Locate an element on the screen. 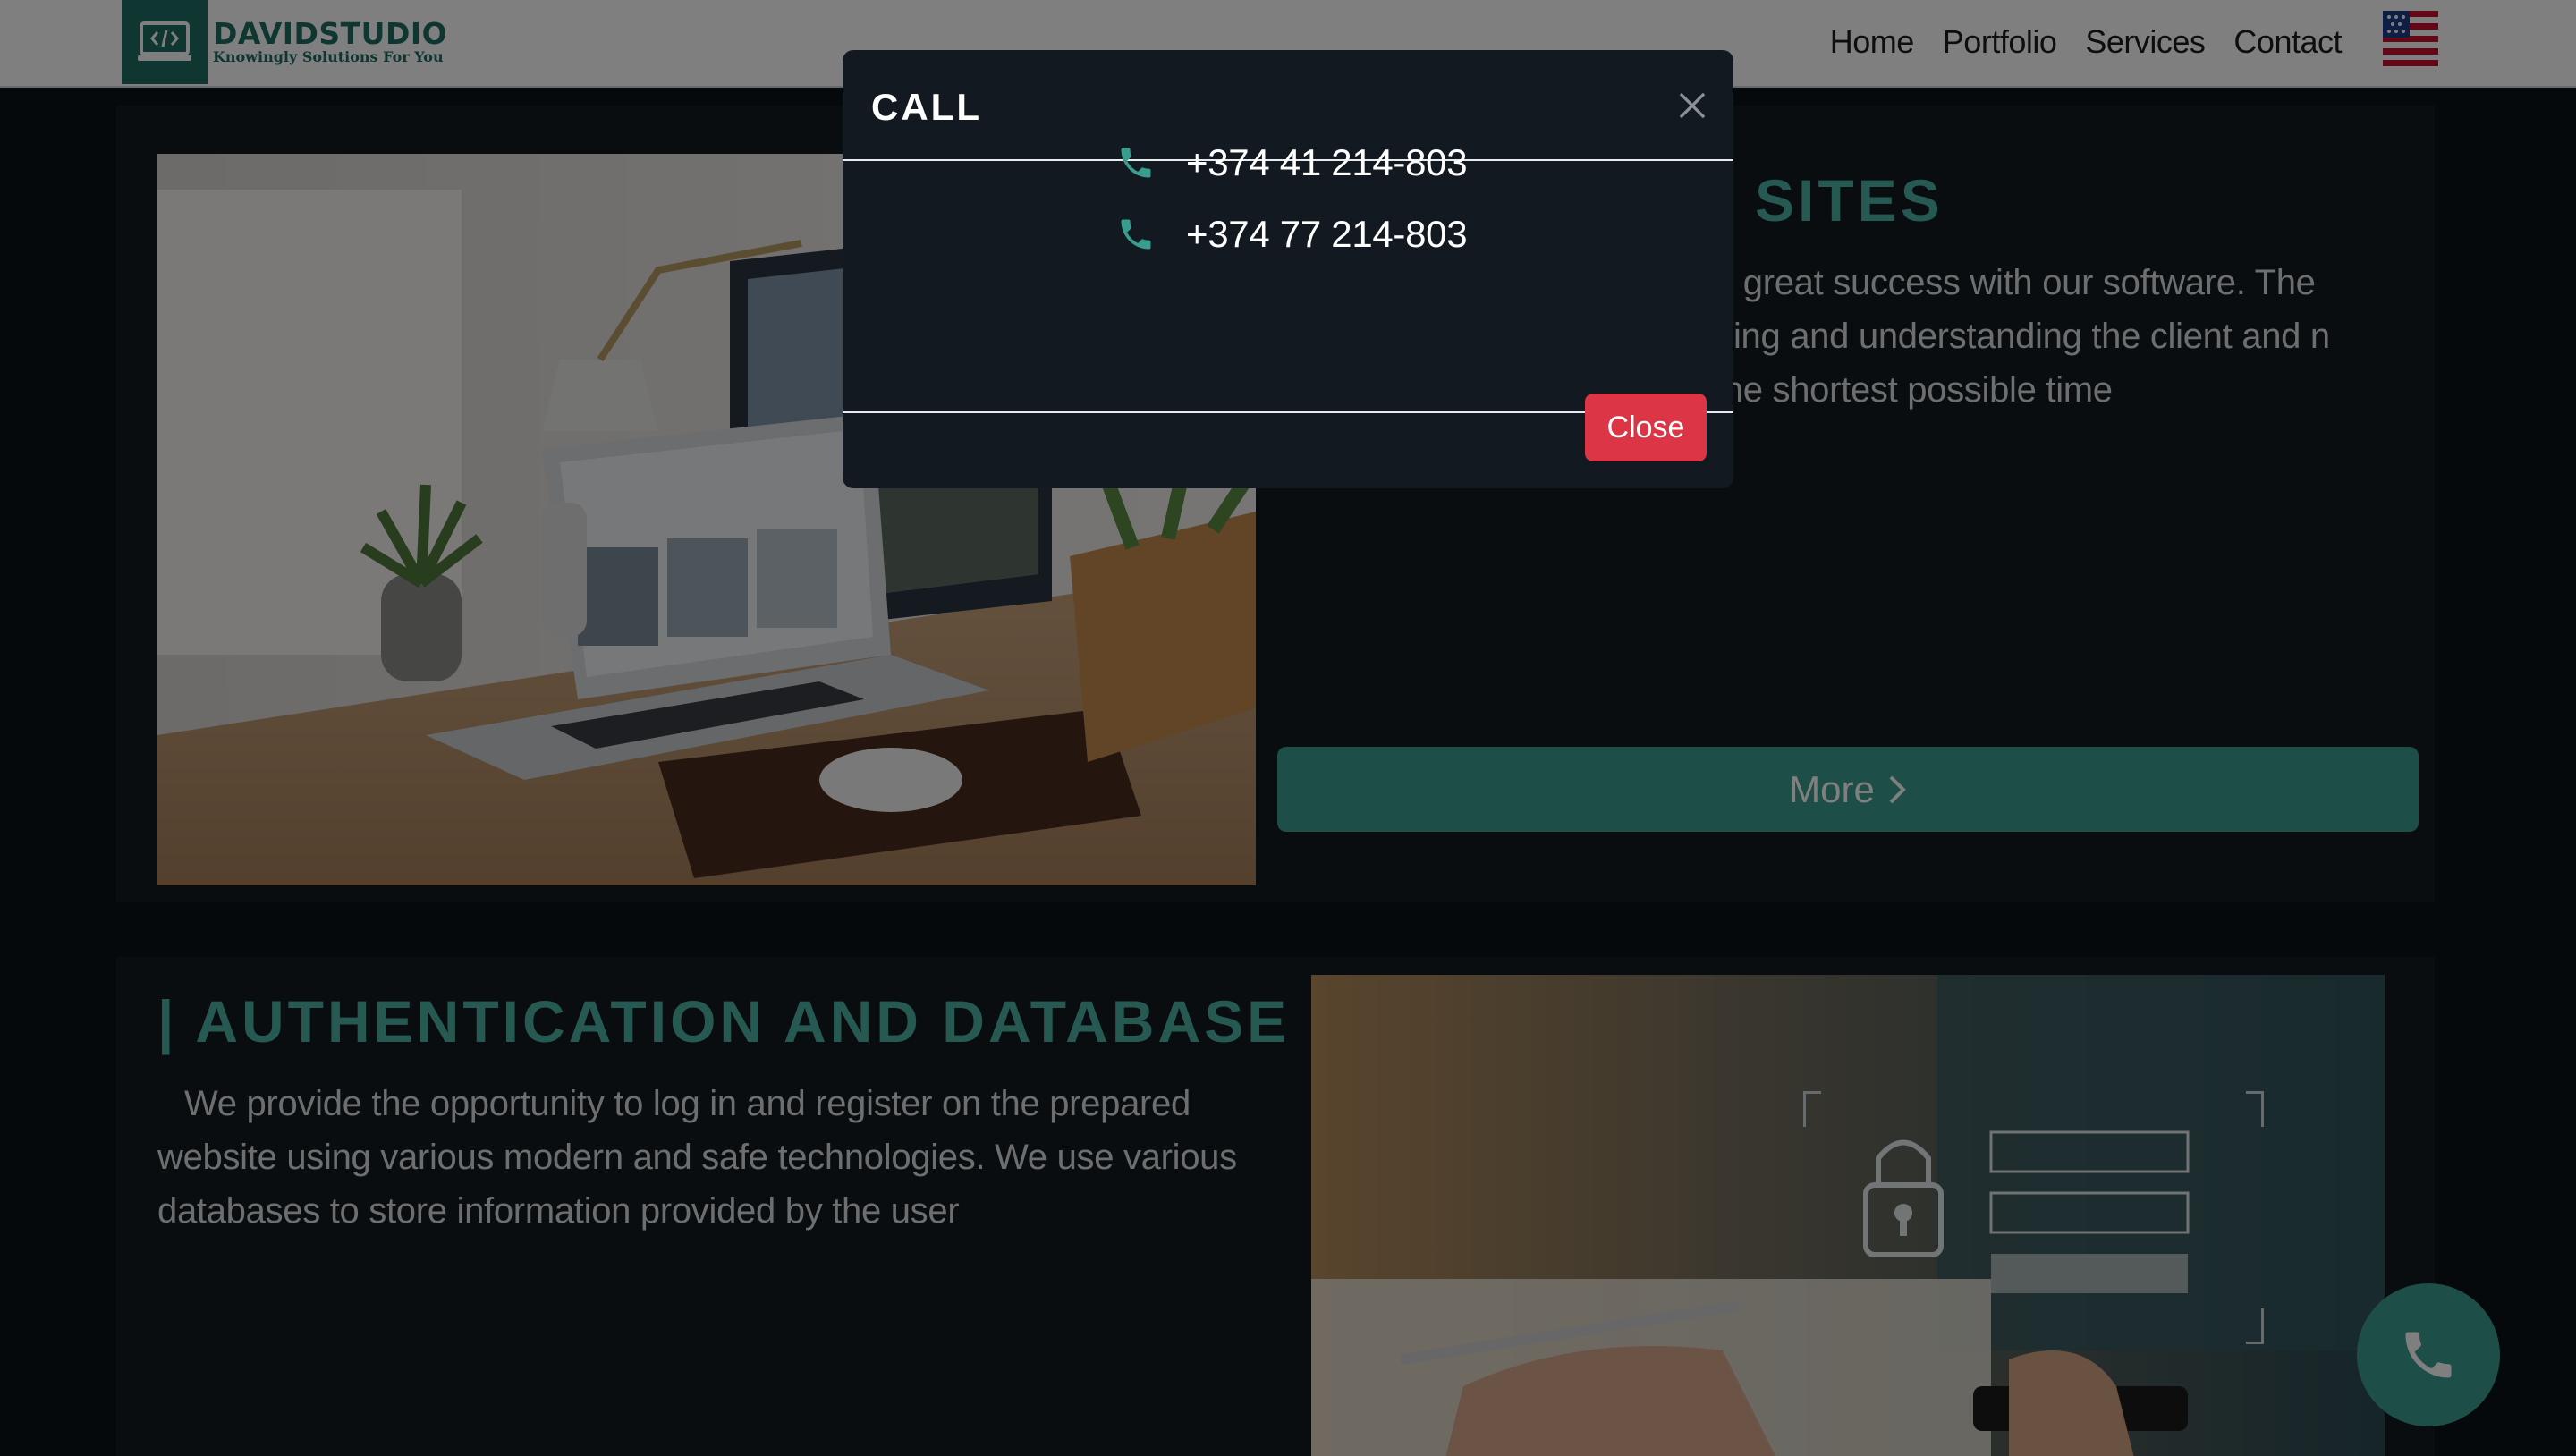  phone-number: +374 77 214-803 is located at coordinates (1327, 234).